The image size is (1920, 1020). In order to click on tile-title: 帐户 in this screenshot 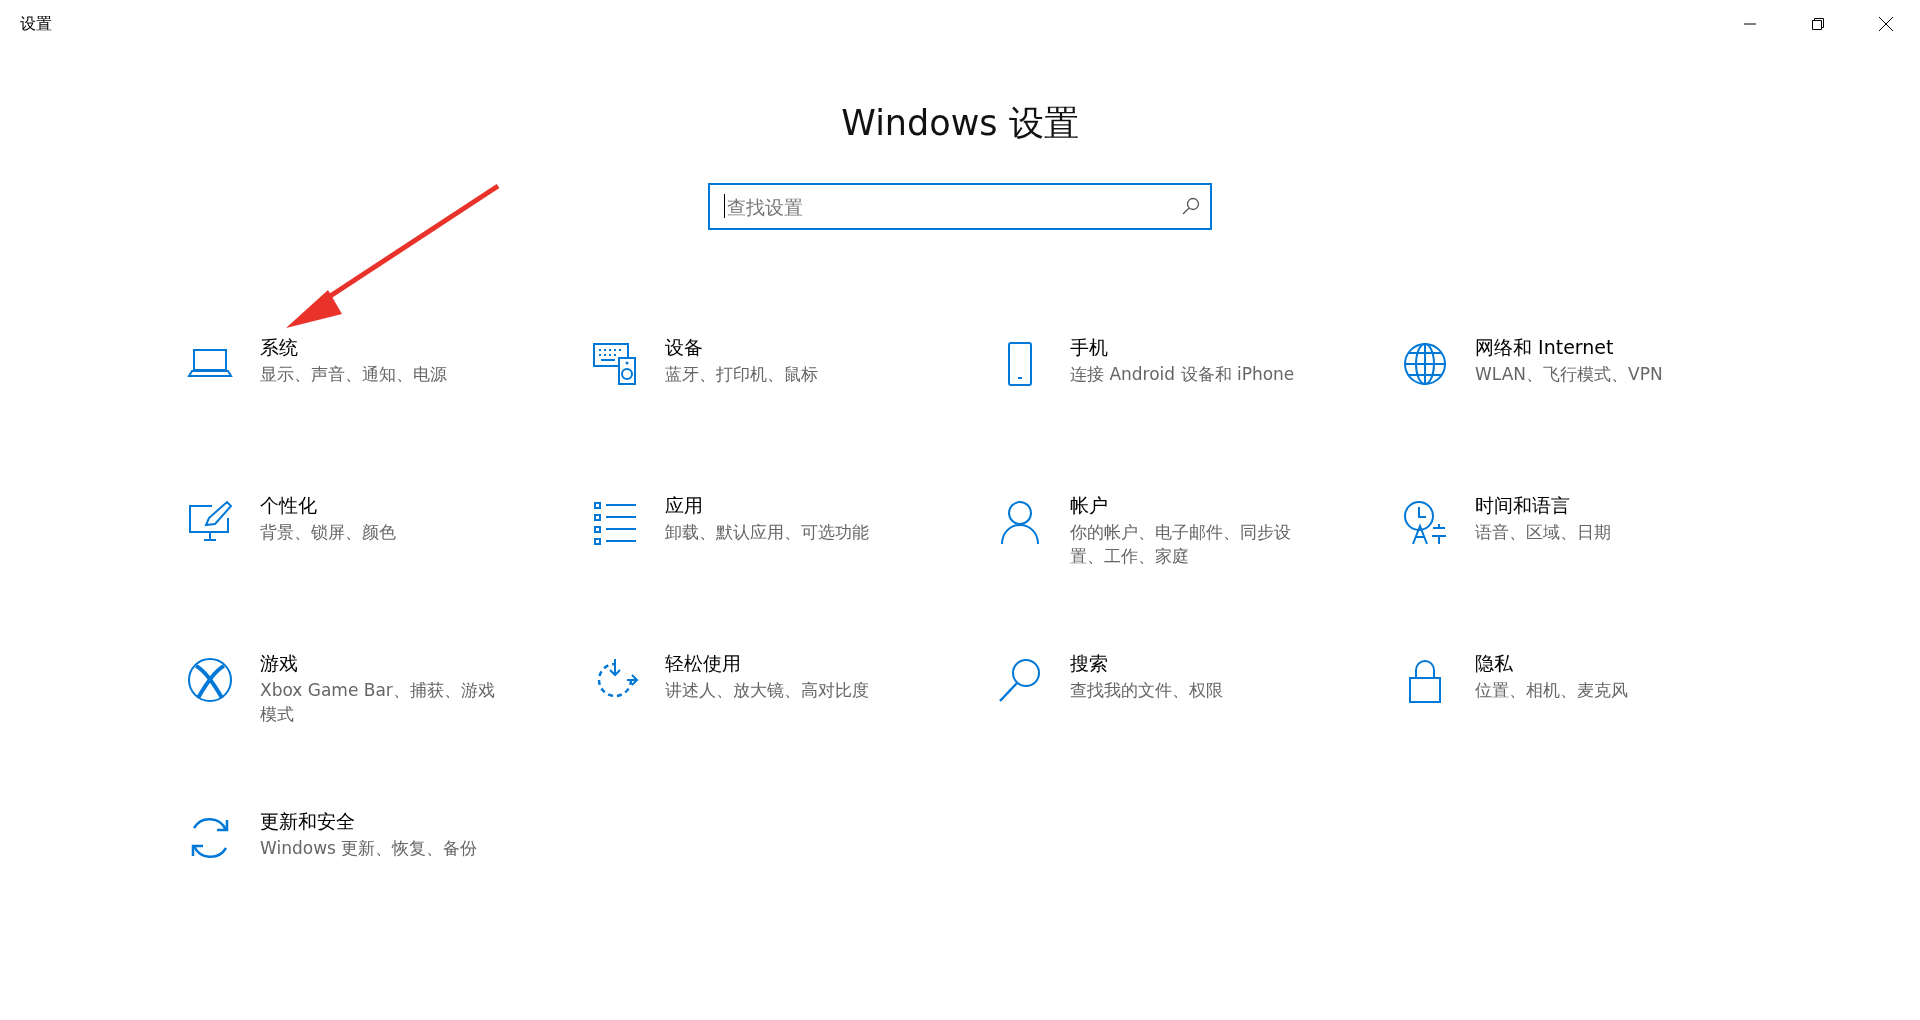, I will do `click(1089, 505)`.